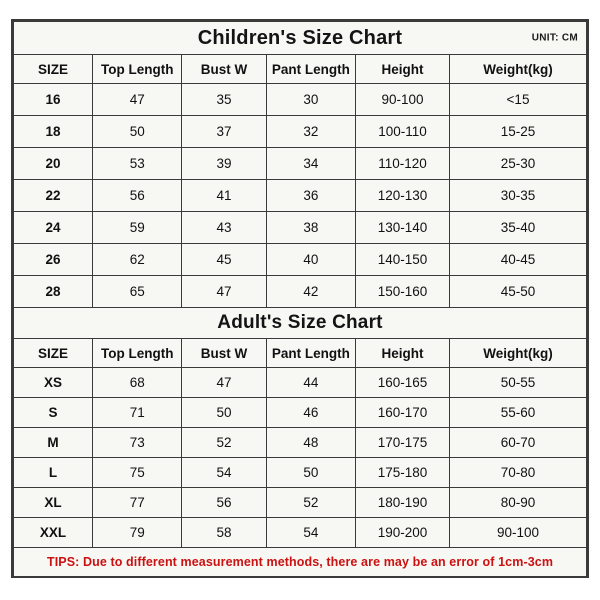 This screenshot has height=600, width=600. What do you see at coordinates (311, 412) in the screenshot?
I see `cell-pant-length: 46` at bounding box center [311, 412].